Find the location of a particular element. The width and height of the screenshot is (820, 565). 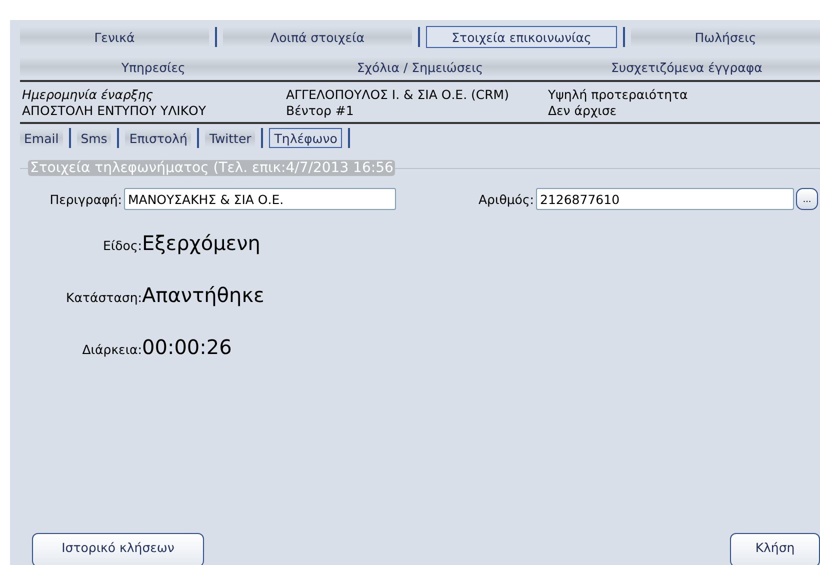

call-history-button: Ιστορικό κλήσεων is located at coordinates (118, 549).